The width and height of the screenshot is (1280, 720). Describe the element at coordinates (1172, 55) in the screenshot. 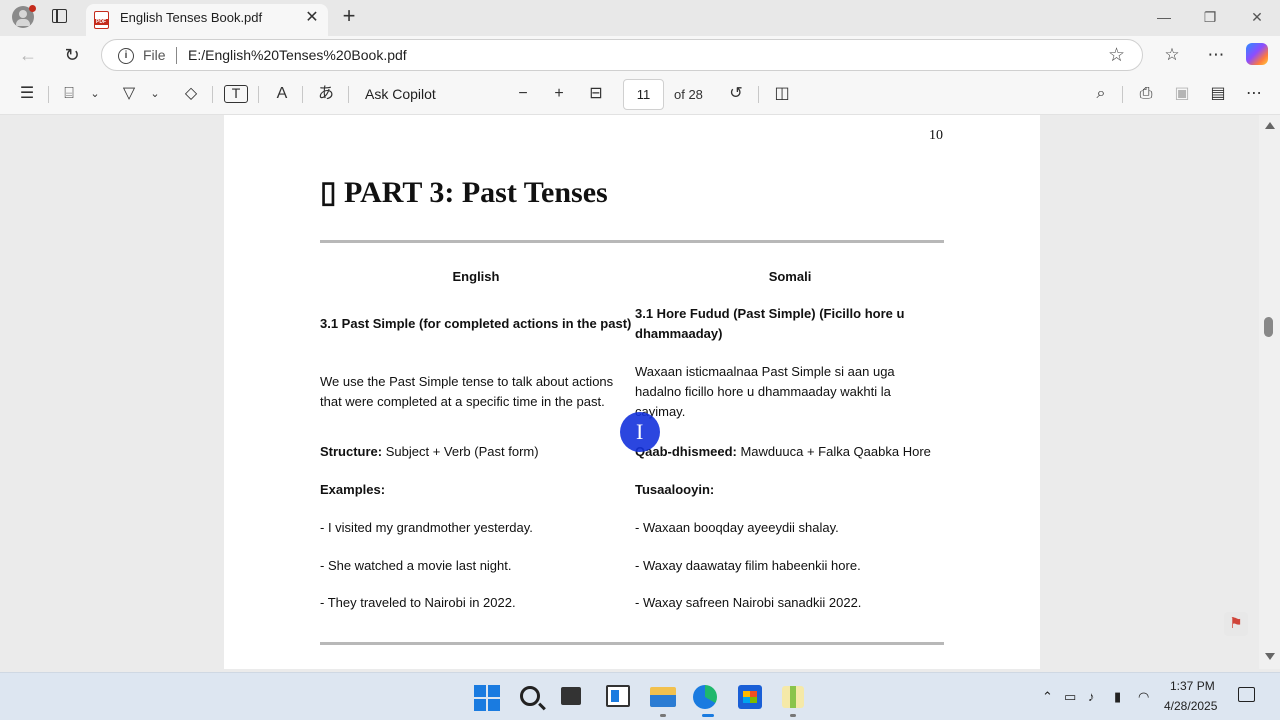

I see `favorites-icon: ☆` at that location.